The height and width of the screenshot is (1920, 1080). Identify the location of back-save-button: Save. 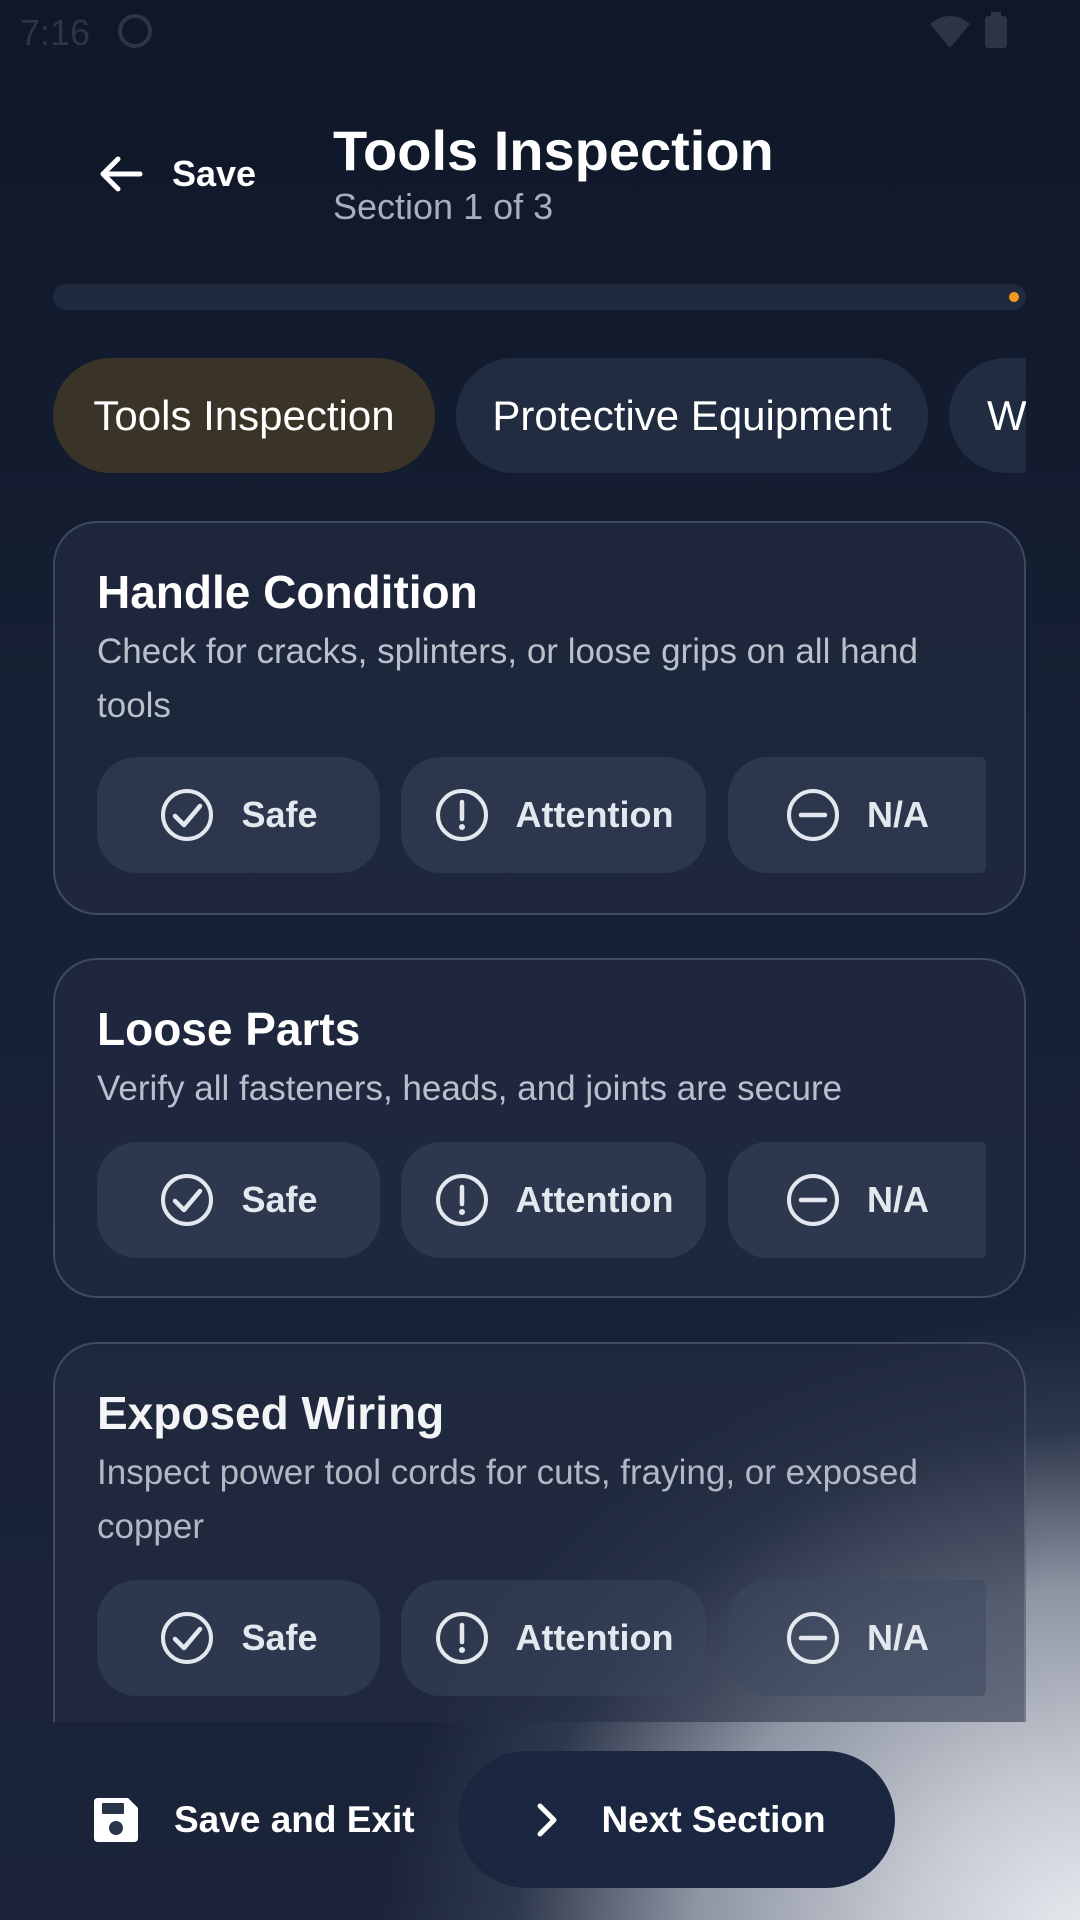
(191, 174).